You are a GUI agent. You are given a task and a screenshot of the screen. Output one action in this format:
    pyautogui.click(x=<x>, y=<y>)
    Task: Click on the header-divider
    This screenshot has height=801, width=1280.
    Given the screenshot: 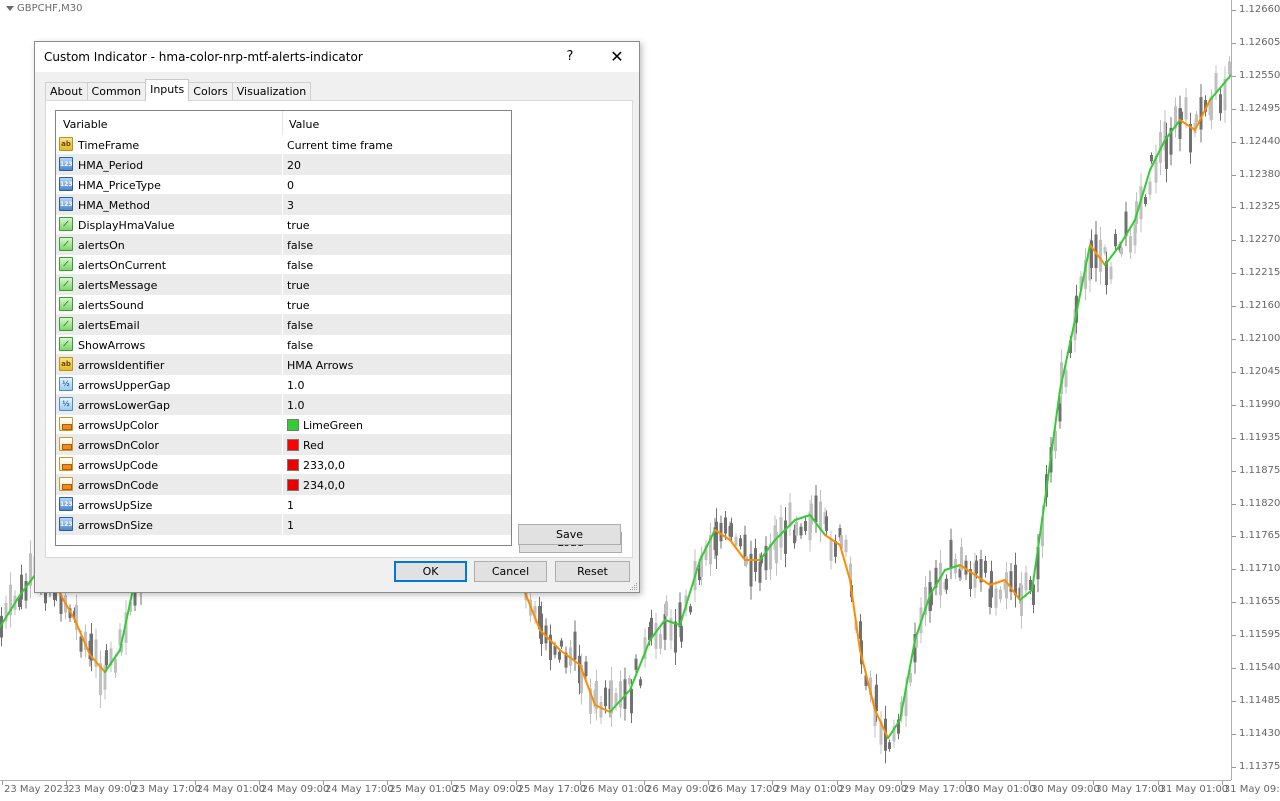 What is the action you would take?
    pyautogui.click(x=282, y=123)
    